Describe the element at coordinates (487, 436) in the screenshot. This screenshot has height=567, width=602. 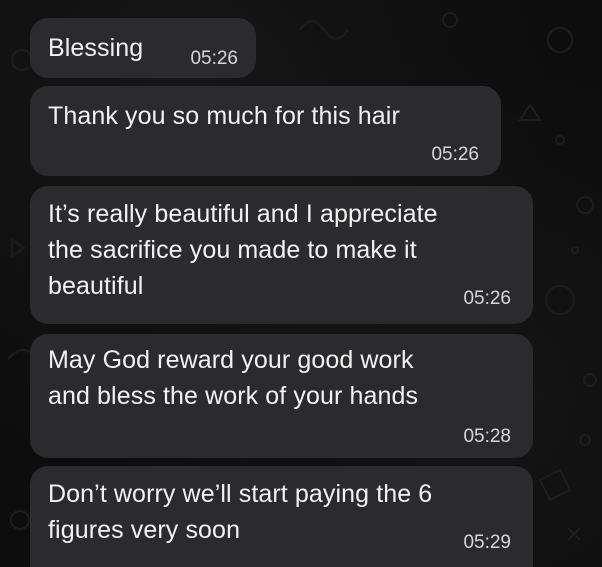
I see `message-time: 05:28` at that location.